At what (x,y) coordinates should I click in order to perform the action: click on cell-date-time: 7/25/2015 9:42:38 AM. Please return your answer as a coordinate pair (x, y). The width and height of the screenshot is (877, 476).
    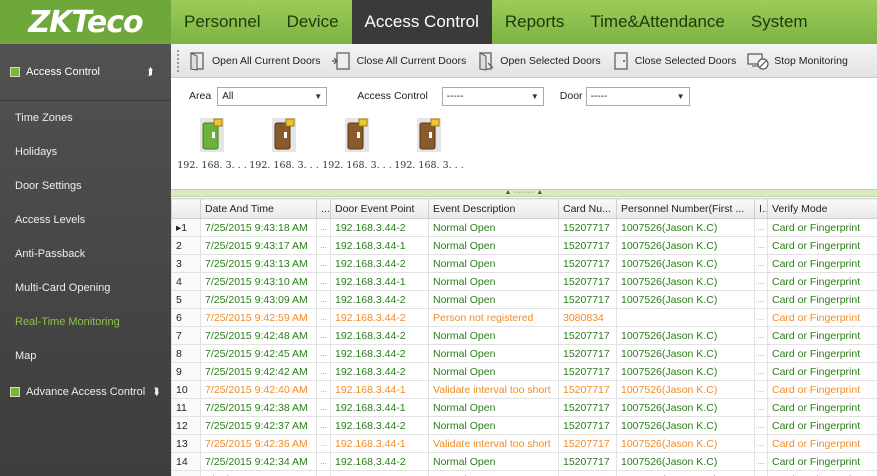
    Looking at the image, I should click on (258, 407).